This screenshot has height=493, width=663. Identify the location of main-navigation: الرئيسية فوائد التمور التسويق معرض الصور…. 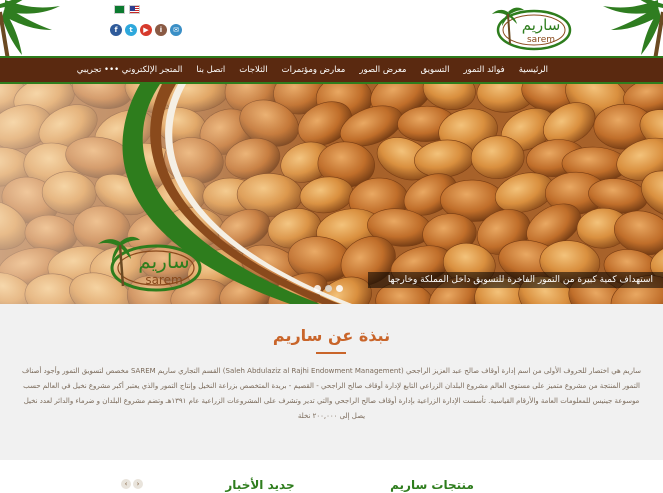
(331, 70).